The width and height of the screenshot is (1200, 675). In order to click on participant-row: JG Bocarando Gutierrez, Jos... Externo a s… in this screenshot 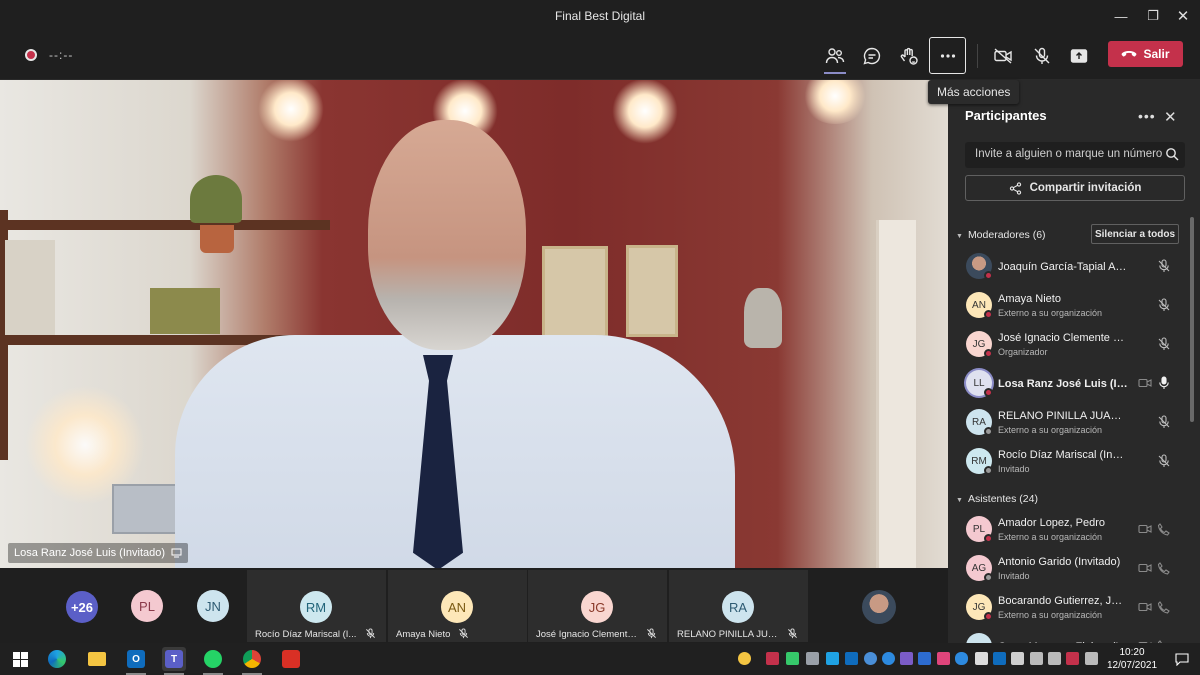, I will do `click(1068, 608)`.